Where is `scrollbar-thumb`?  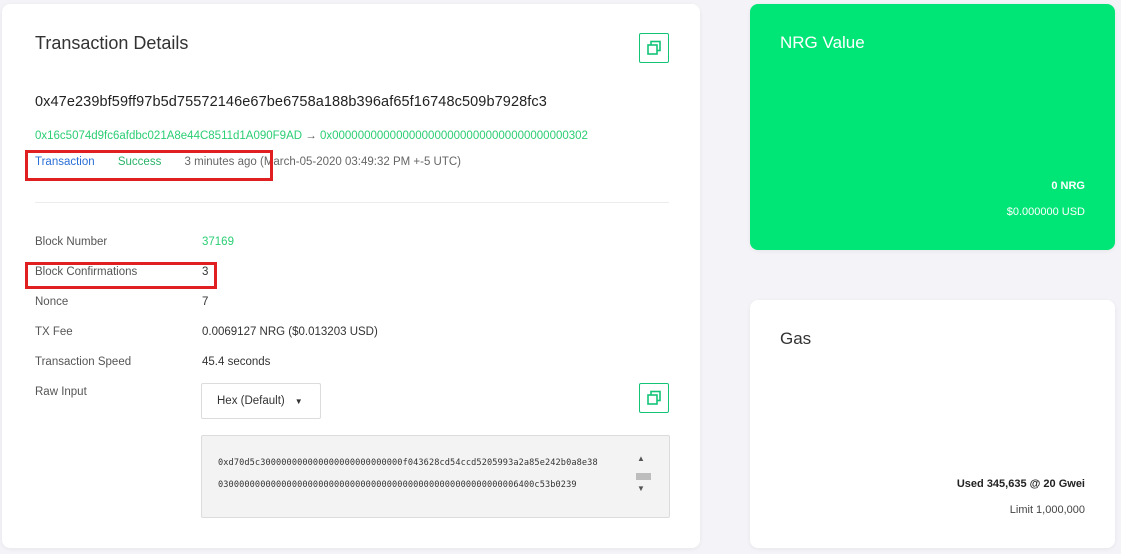 scrollbar-thumb is located at coordinates (643, 476).